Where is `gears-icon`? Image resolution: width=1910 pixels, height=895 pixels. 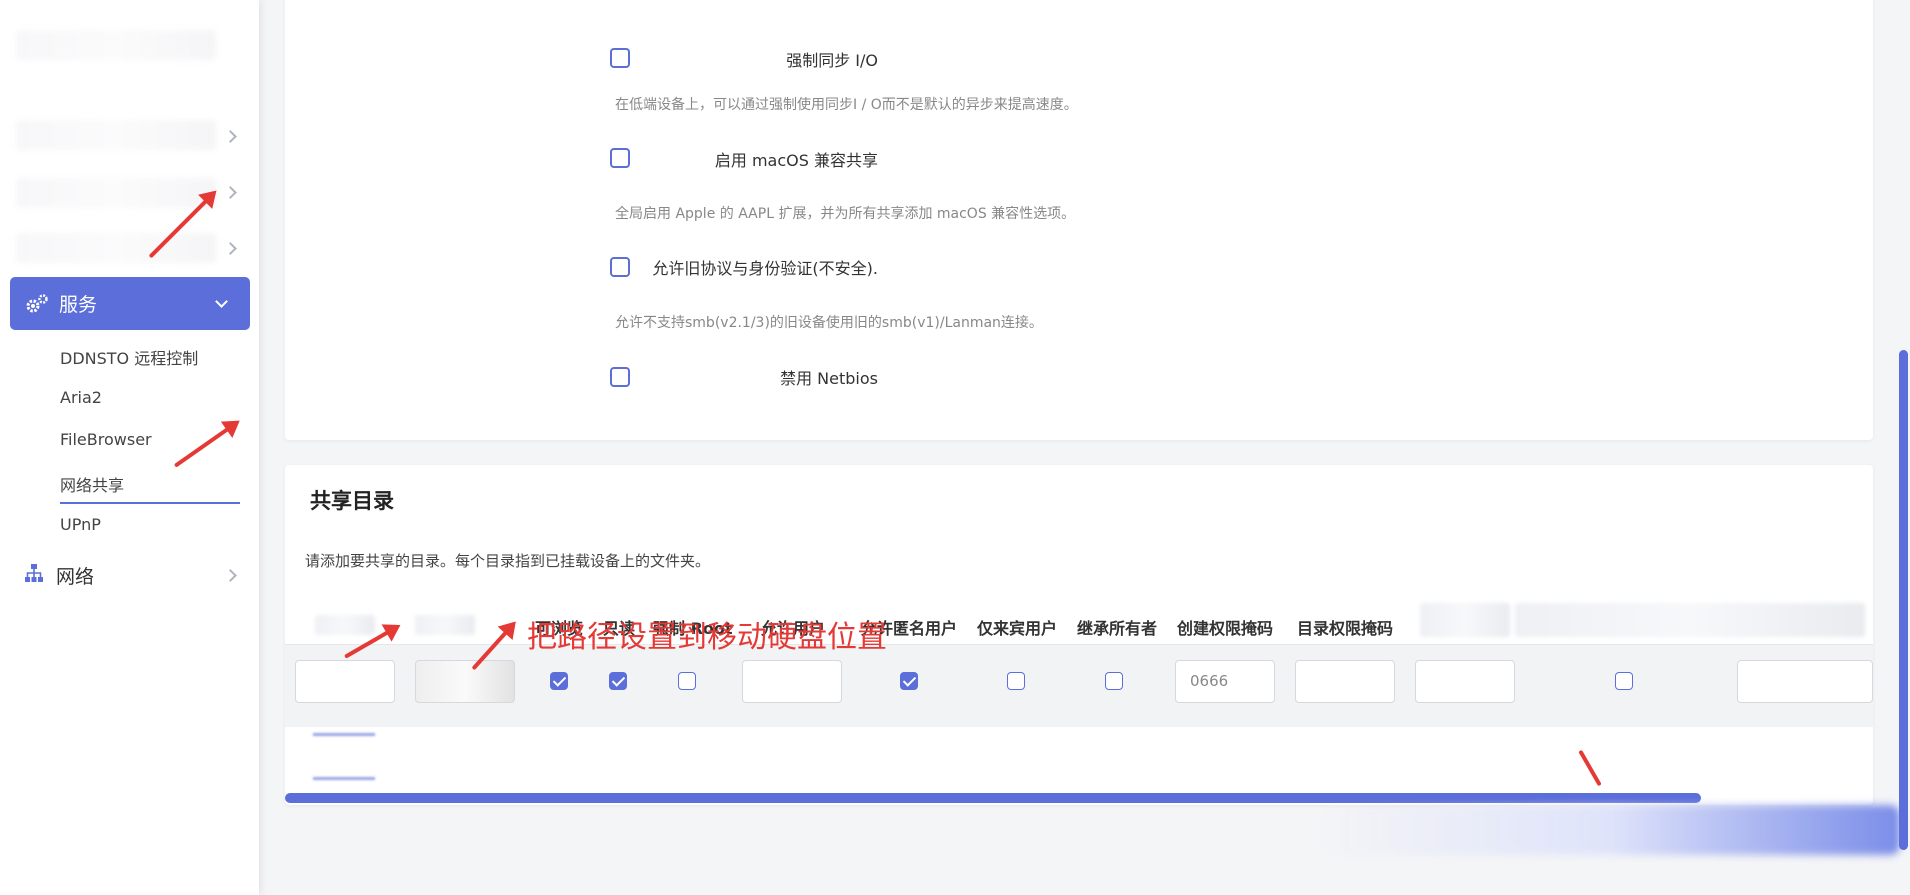
gears-icon is located at coordinates (37, 304).